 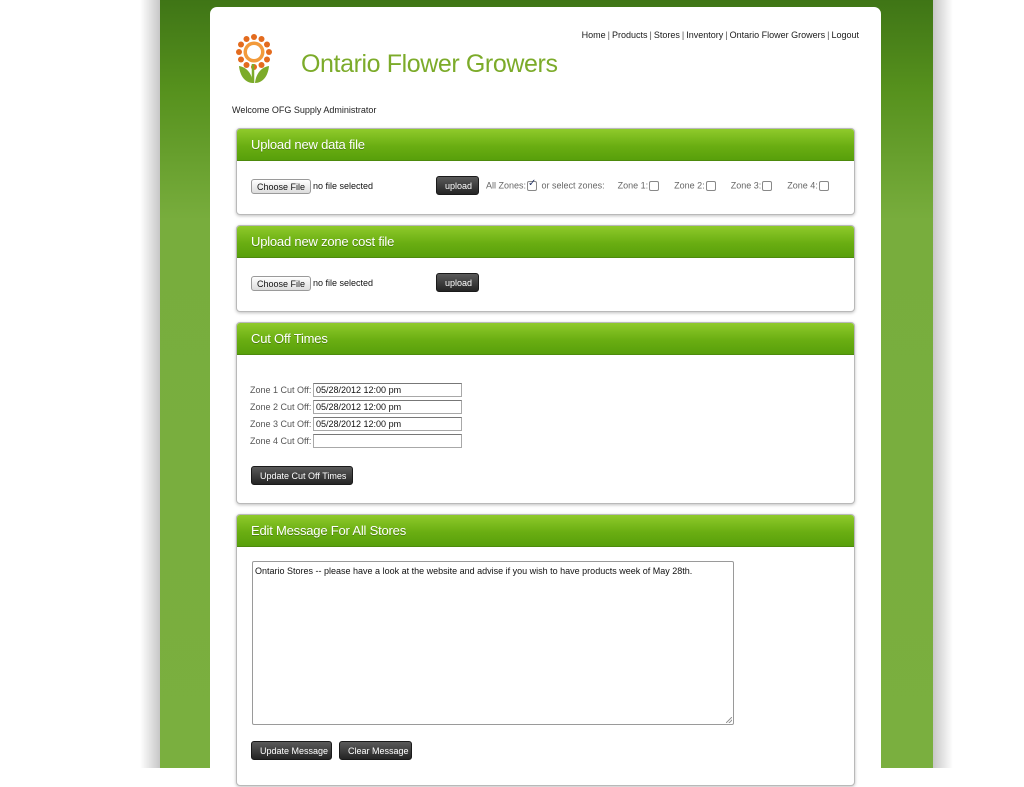 What do you see at coordinates (729, 720) in the screenshot?
I see `textarea-resize-handle` at bounding box center [729, 720].